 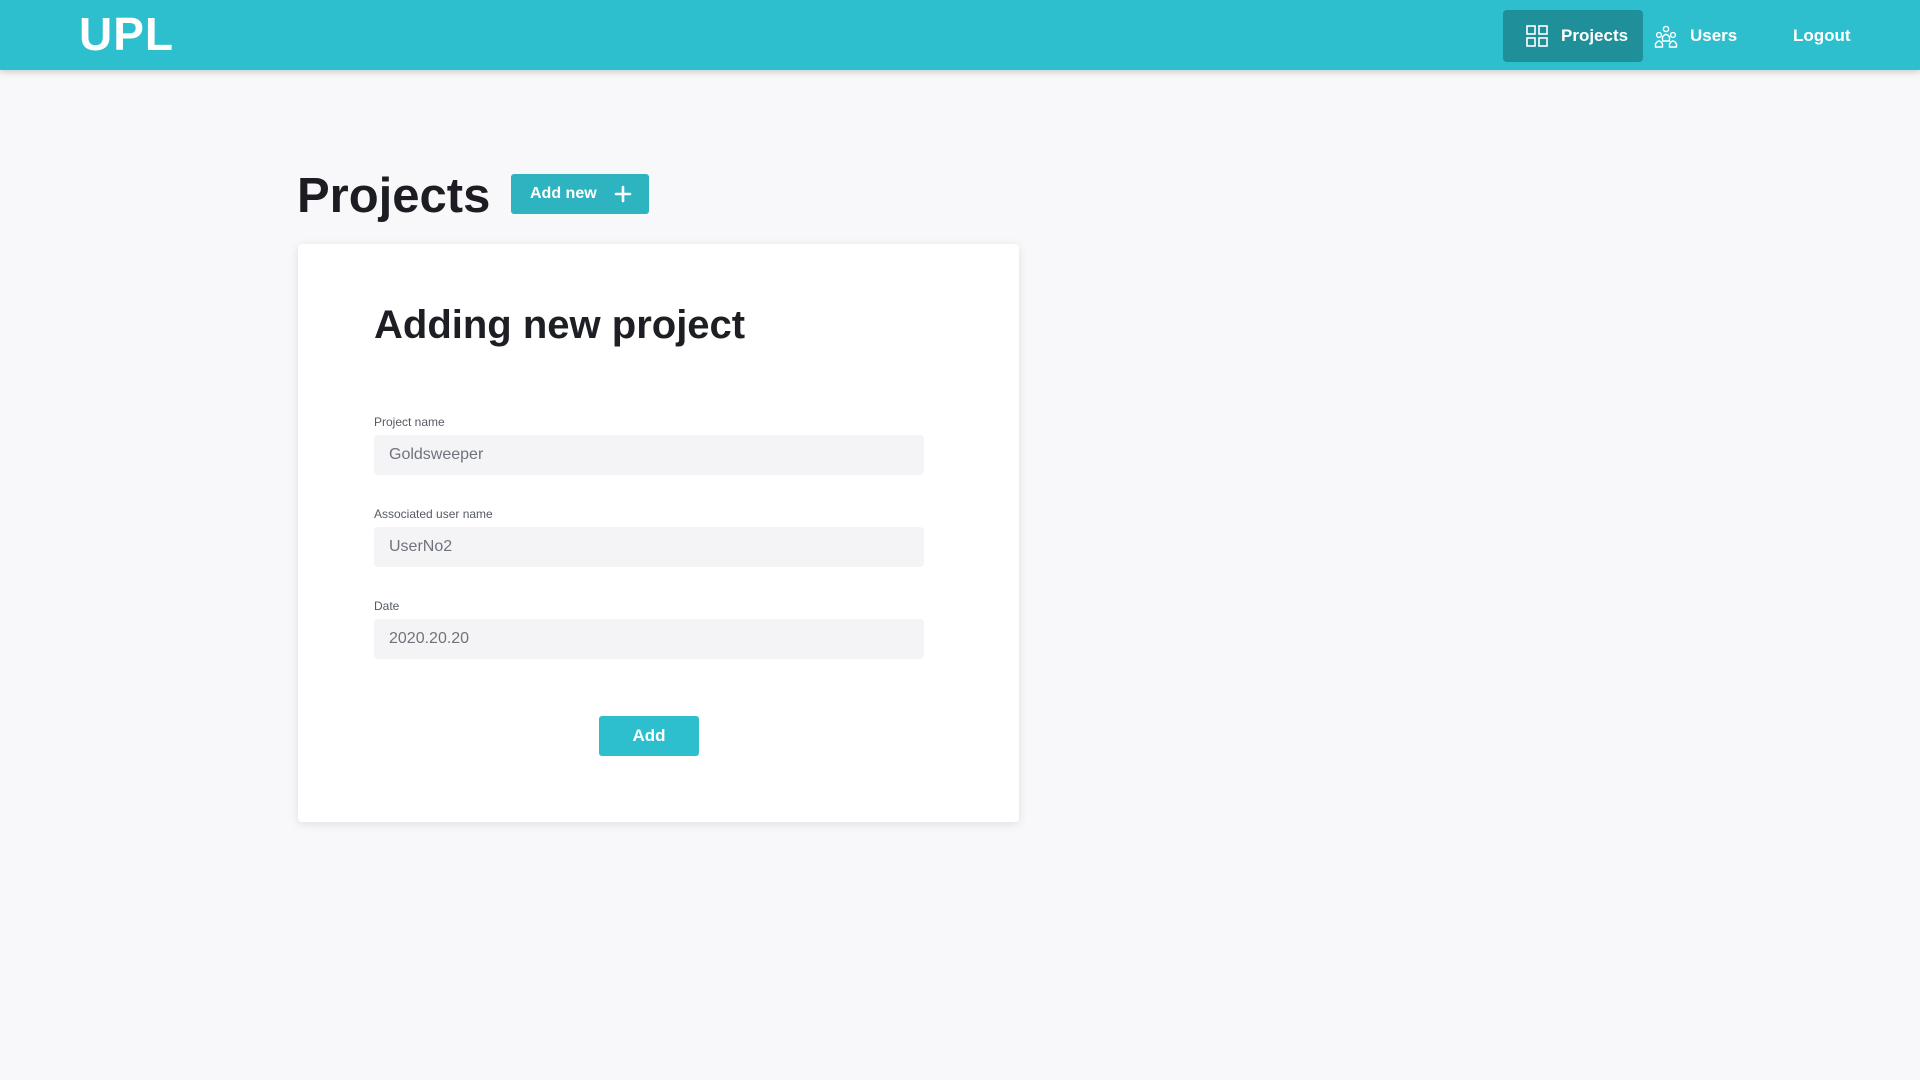 I want to click on add-new-label: Add new, so click(x=563, y=193).